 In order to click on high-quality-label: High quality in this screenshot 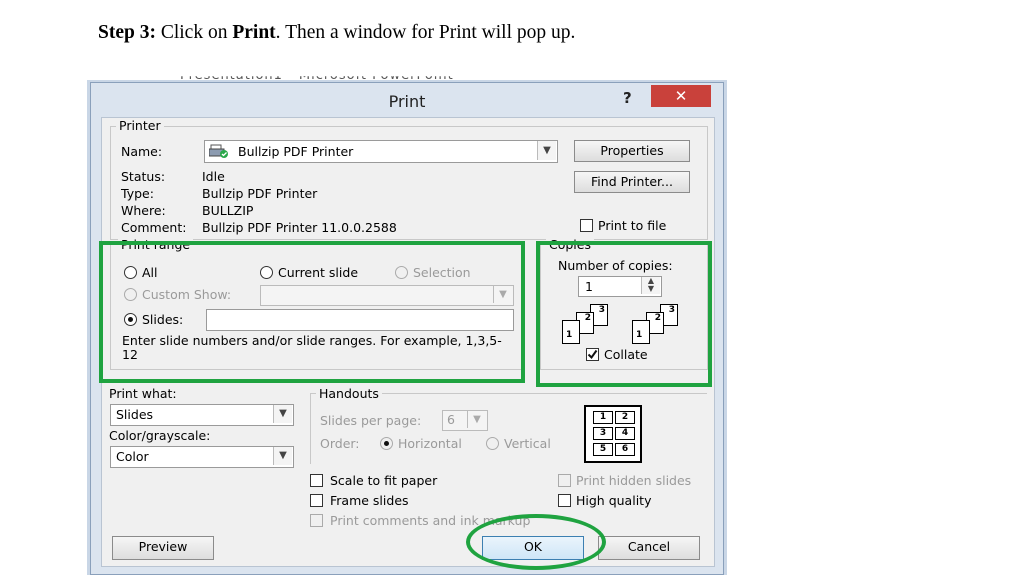, I will do `click(614, 500)`.